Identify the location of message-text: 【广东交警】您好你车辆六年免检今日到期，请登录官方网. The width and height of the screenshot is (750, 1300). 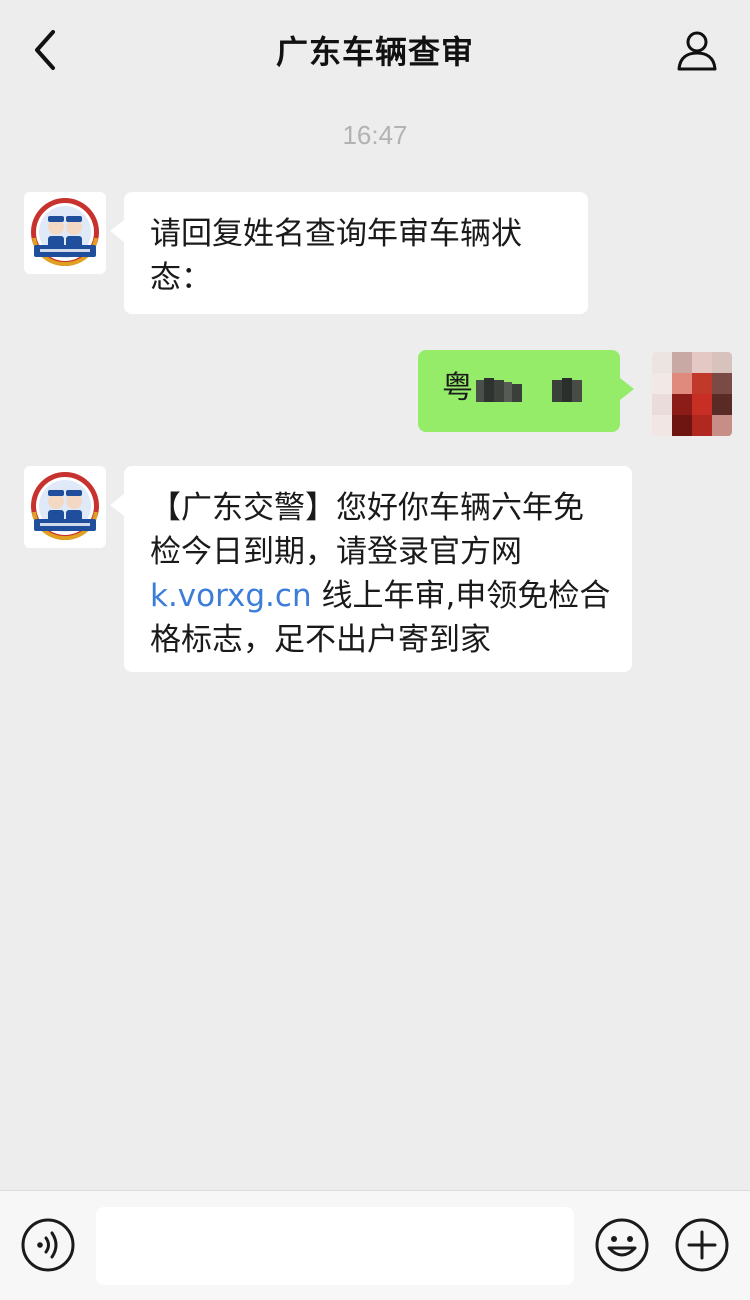
(367, 530).